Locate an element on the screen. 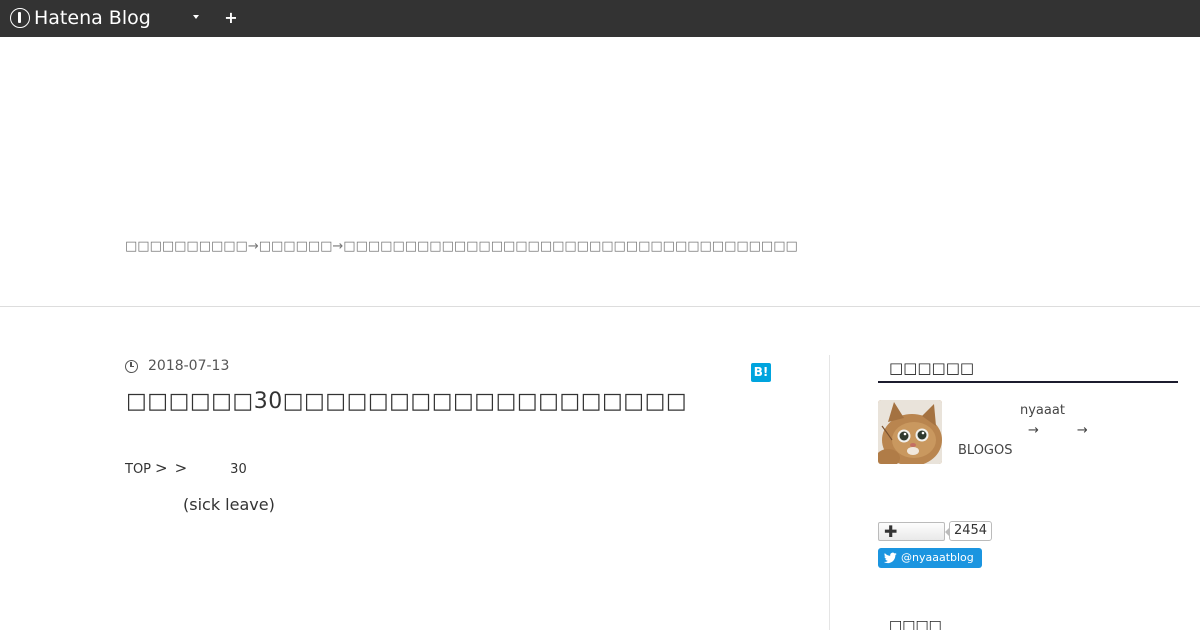 The width and height of the screenshot is (1200, 630). twitter-follow-button: @nyaaatblog is located at coordinates (930, 558).